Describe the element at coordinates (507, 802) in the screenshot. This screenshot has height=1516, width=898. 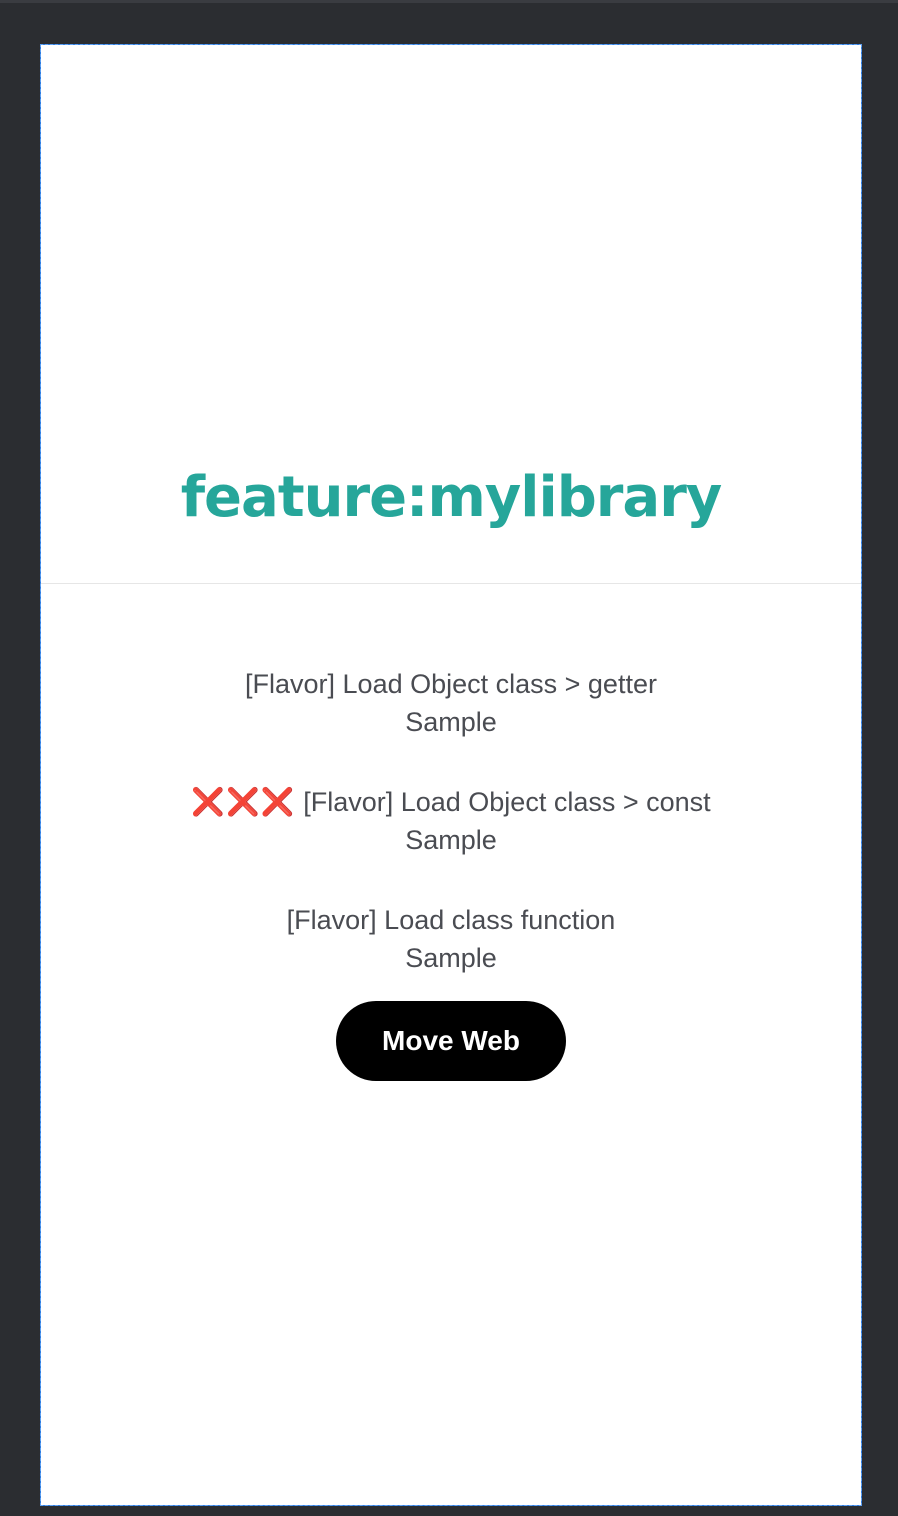
I see `sample-item-title-text: [Flavor] Load Object class > const` at that location.